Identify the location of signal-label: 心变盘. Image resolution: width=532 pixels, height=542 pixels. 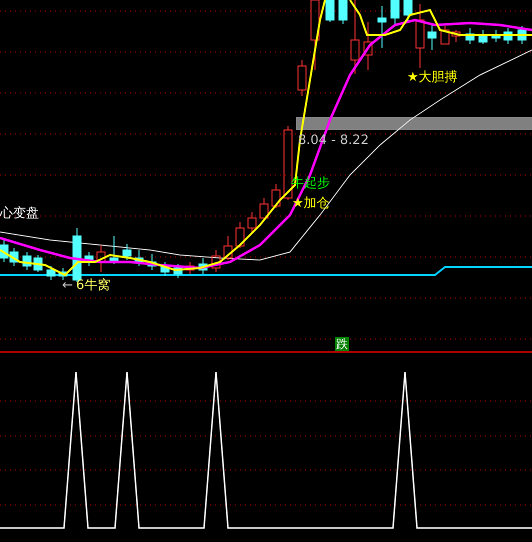
(19, 213).